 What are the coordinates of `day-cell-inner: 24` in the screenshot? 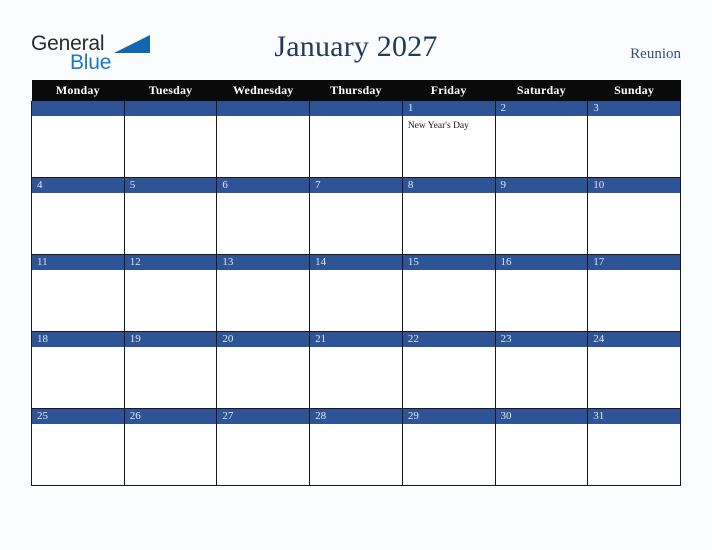 It's located at (634, 370).